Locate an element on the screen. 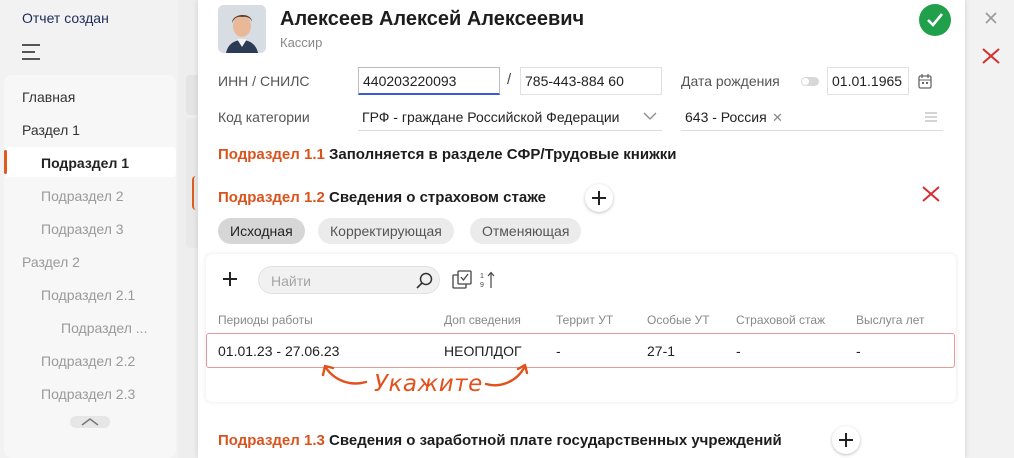 The width and height of the screenshot is (1014, 458). checklist-icon is located at coordinates (463, 280).